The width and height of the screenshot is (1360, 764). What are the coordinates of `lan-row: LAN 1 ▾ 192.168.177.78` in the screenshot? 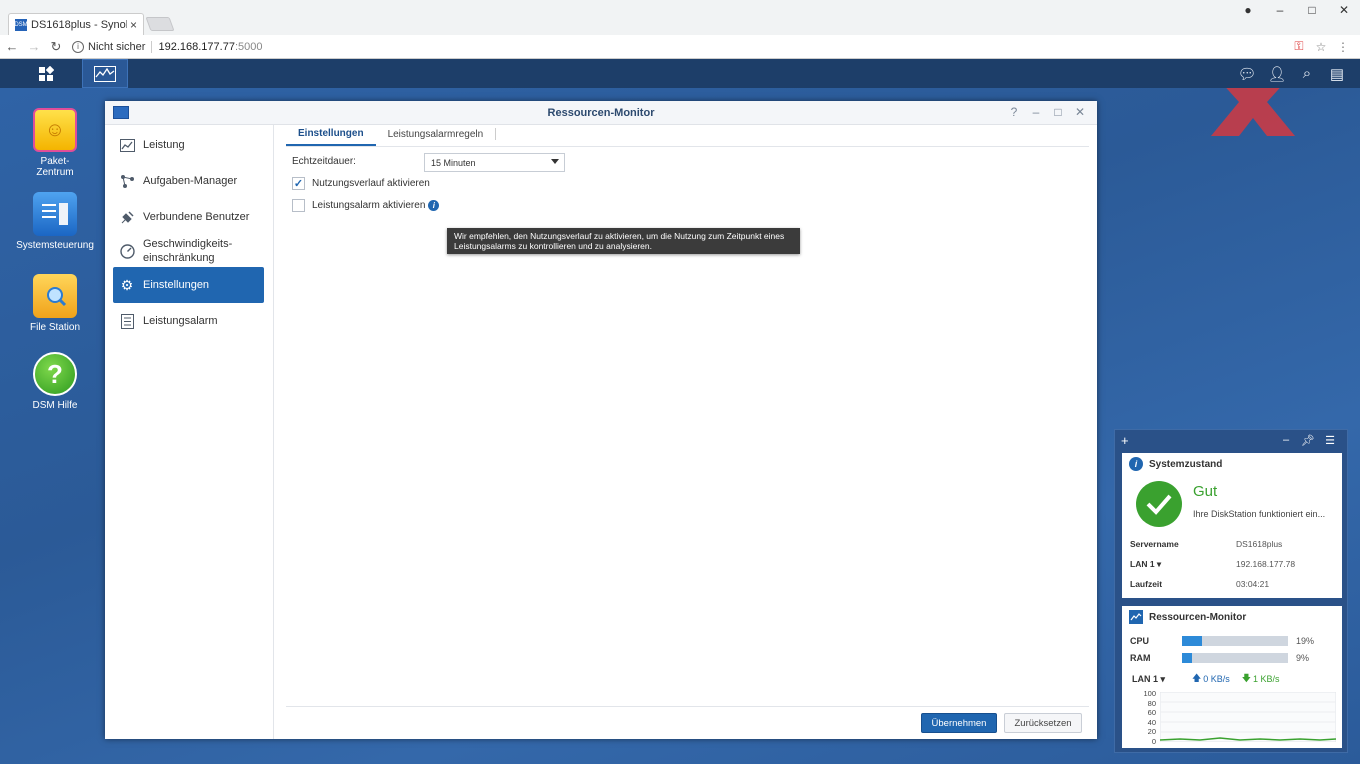 It's located at (1212, 564).